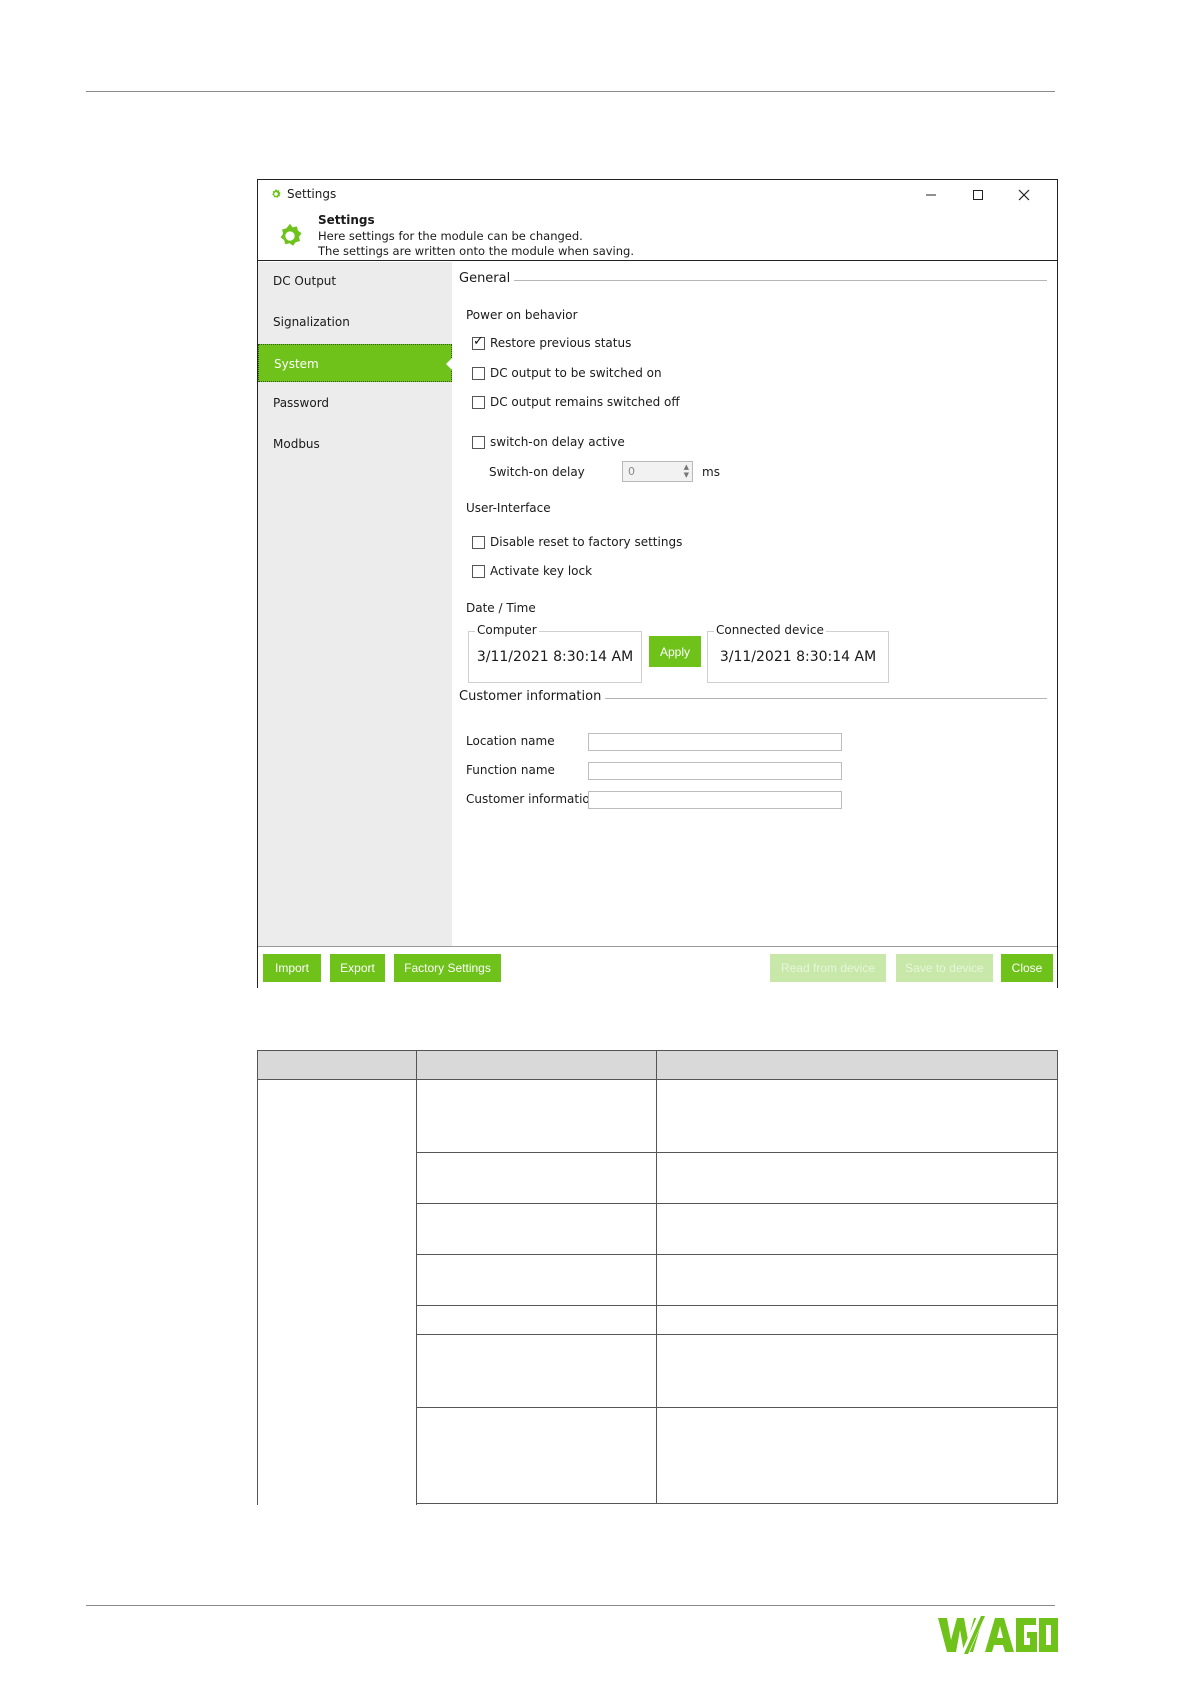 The height and width of the screenshot is (1684, 1191). I want to click on sidebar-item-system: System, so click(355, 363).